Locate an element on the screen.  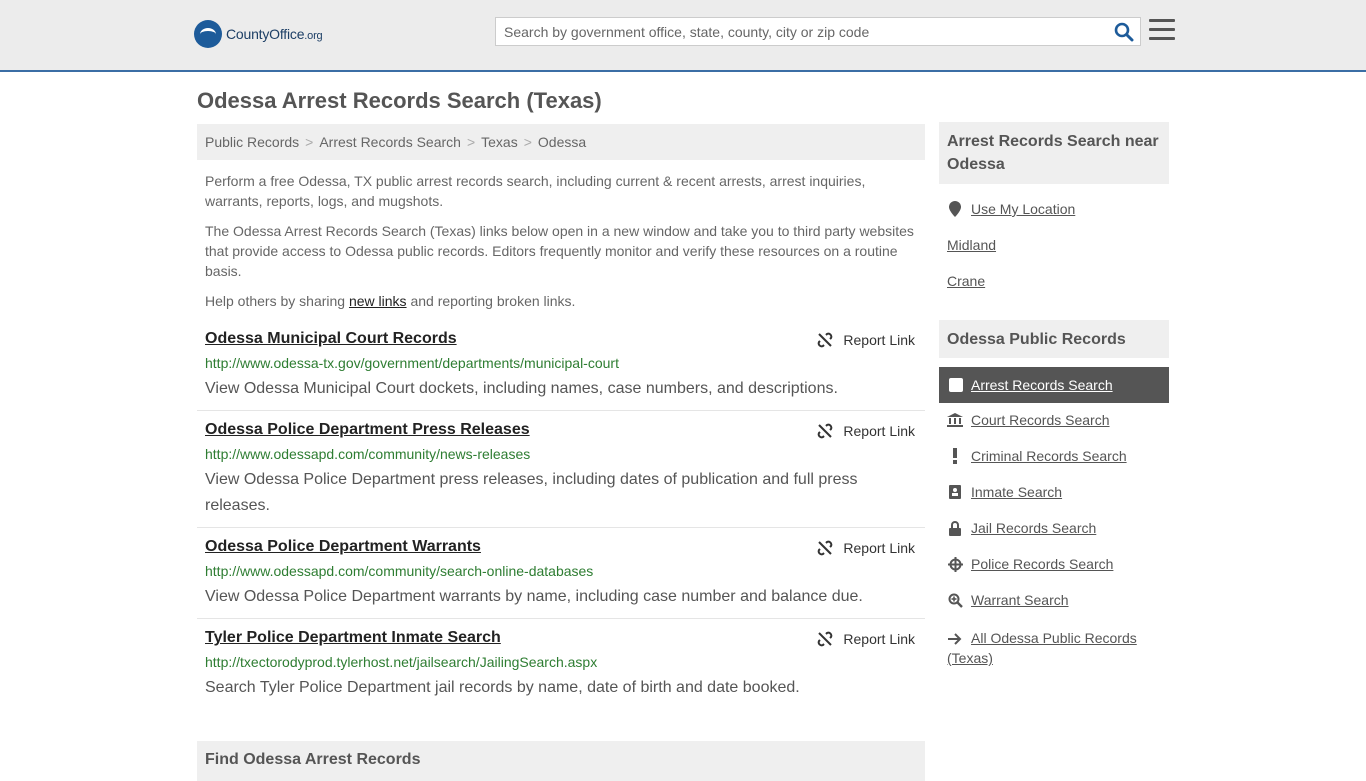
search-icon is located at coordinates (1124, 32).